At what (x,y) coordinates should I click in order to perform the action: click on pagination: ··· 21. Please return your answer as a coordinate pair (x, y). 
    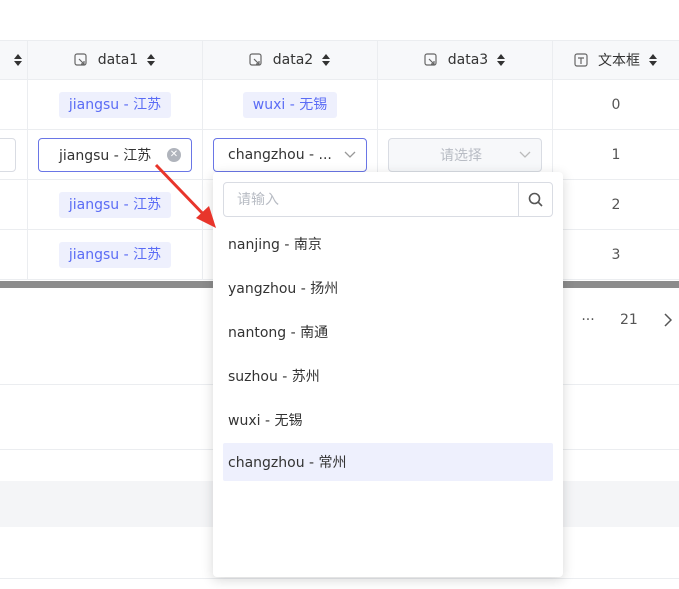
    Looking at the image, I should click on (626, 320).